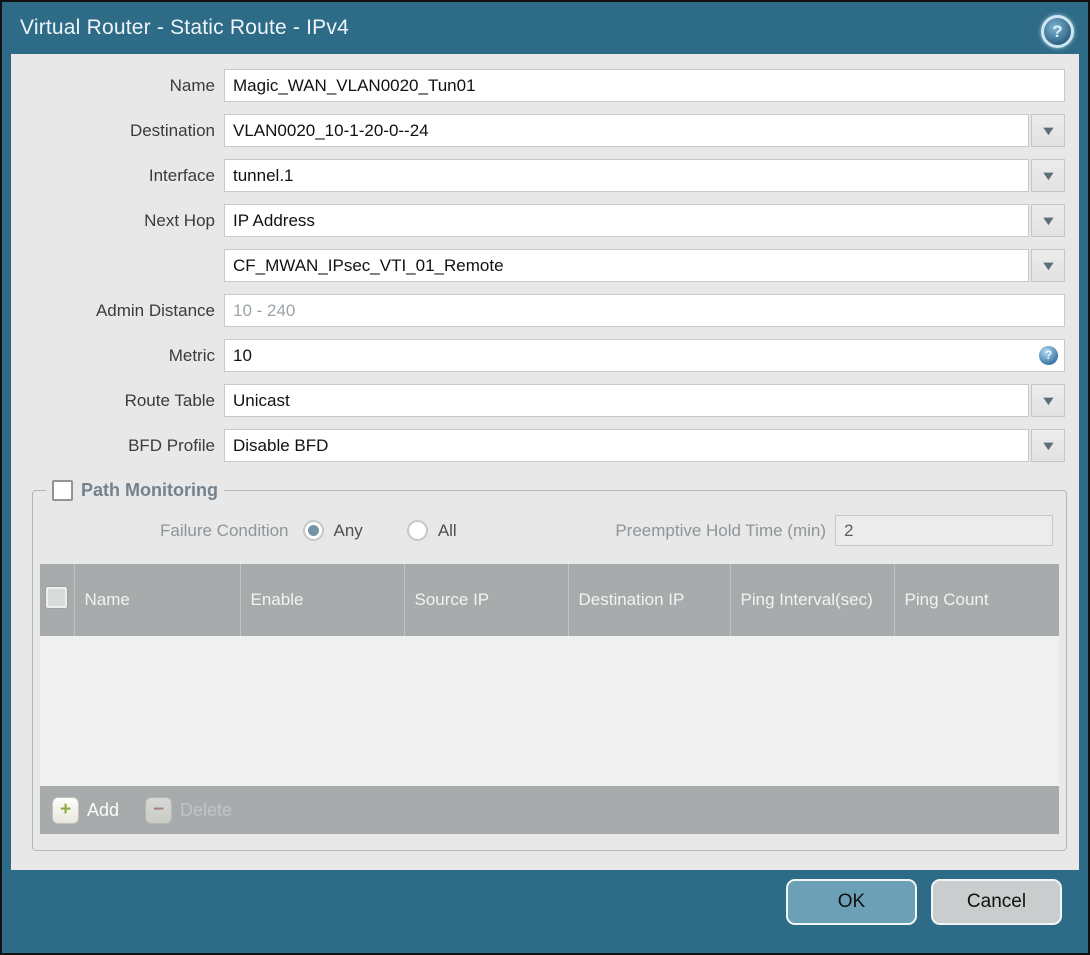 This screenshot has height=955, width=1090. I want to click on destination-row: Destination ▼, so click(538, 130).